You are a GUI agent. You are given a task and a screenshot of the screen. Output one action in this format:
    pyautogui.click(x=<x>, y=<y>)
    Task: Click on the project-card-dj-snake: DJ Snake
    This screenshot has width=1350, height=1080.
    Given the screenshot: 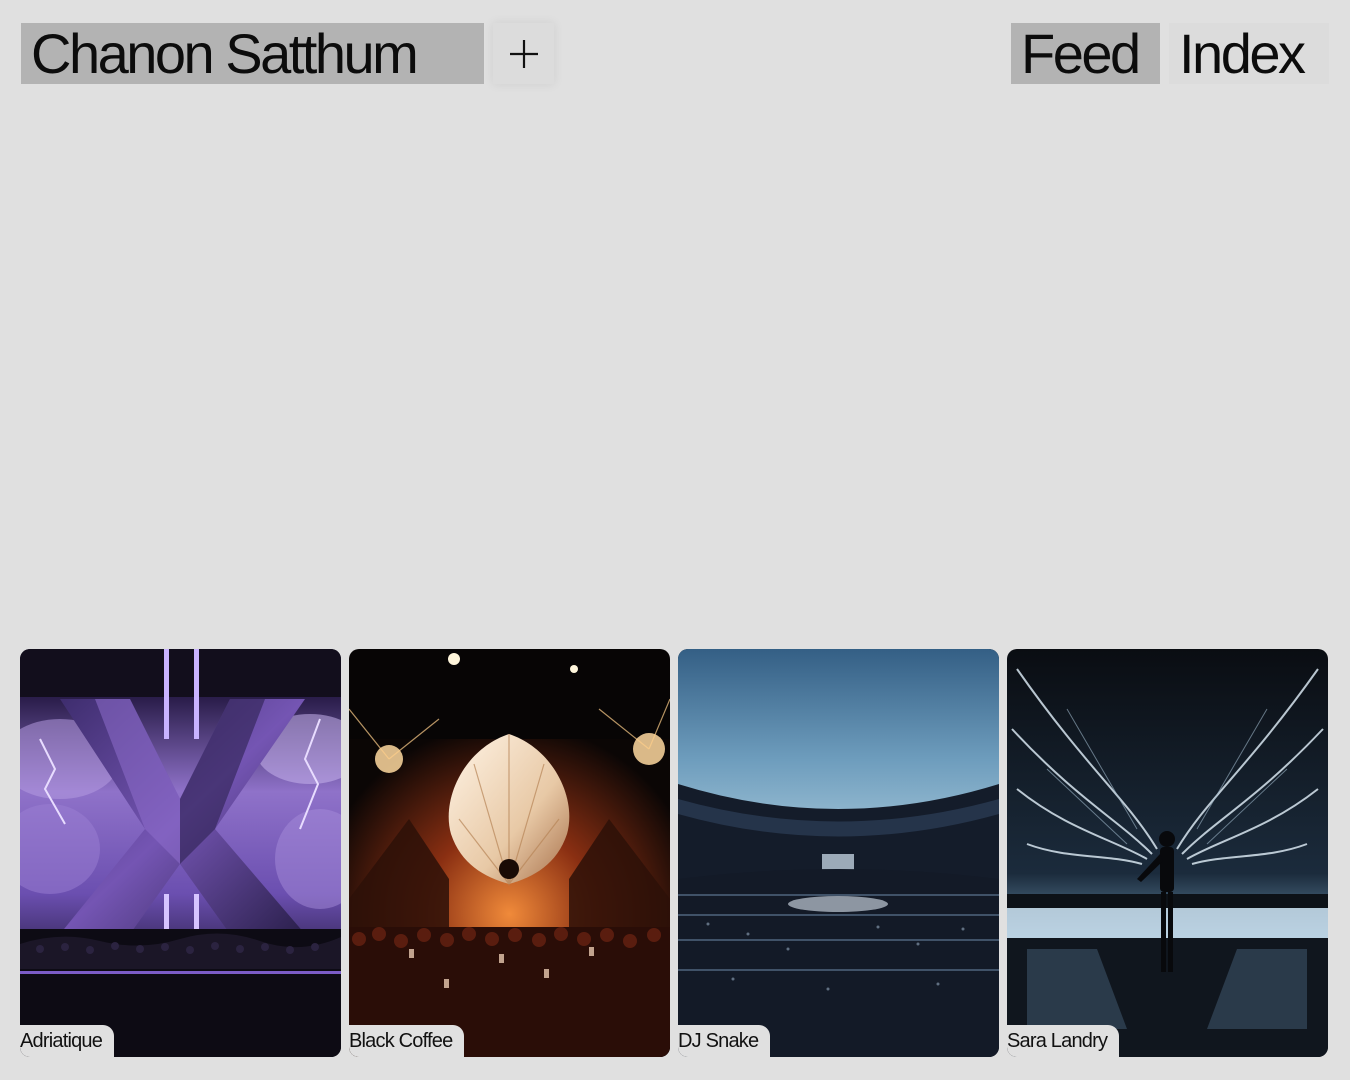 What is the action you would take?
    pyautogui.click(x=838, y=853)
    